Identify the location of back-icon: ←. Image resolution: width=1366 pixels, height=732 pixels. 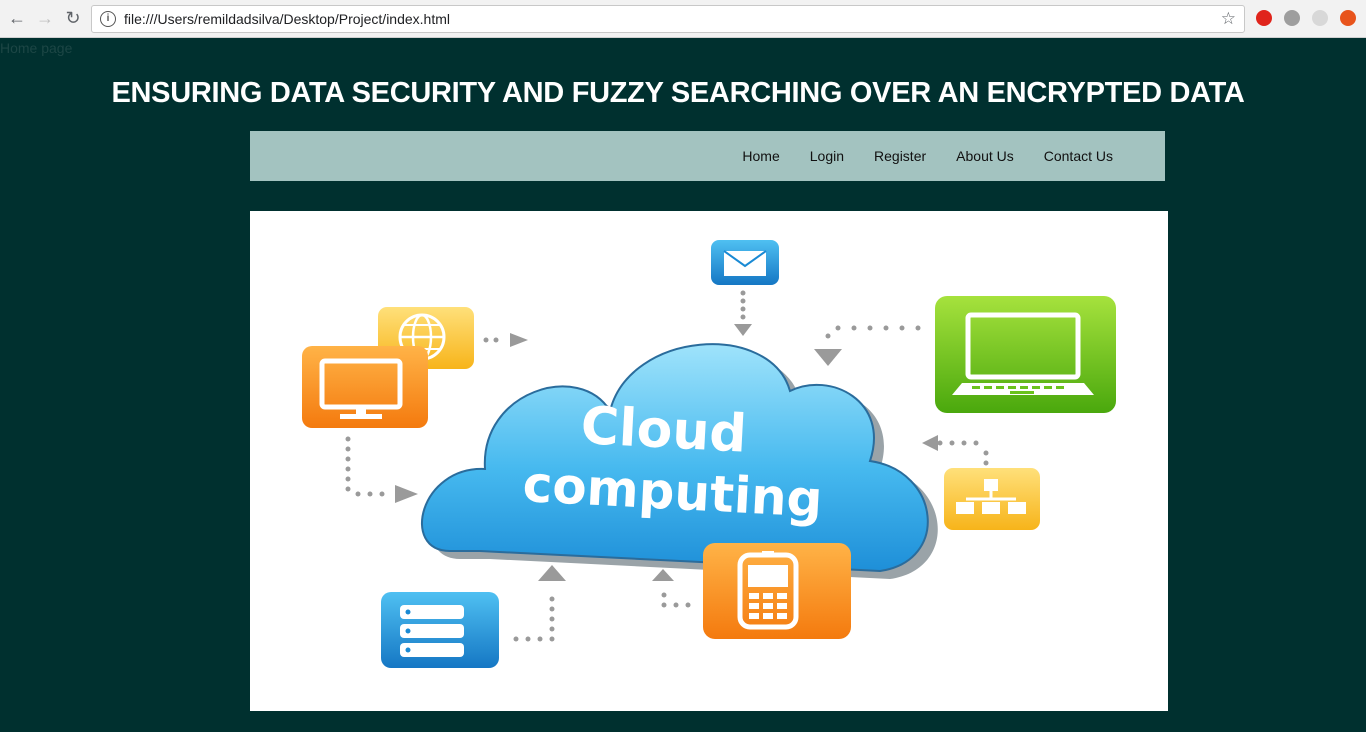
(17, 18).